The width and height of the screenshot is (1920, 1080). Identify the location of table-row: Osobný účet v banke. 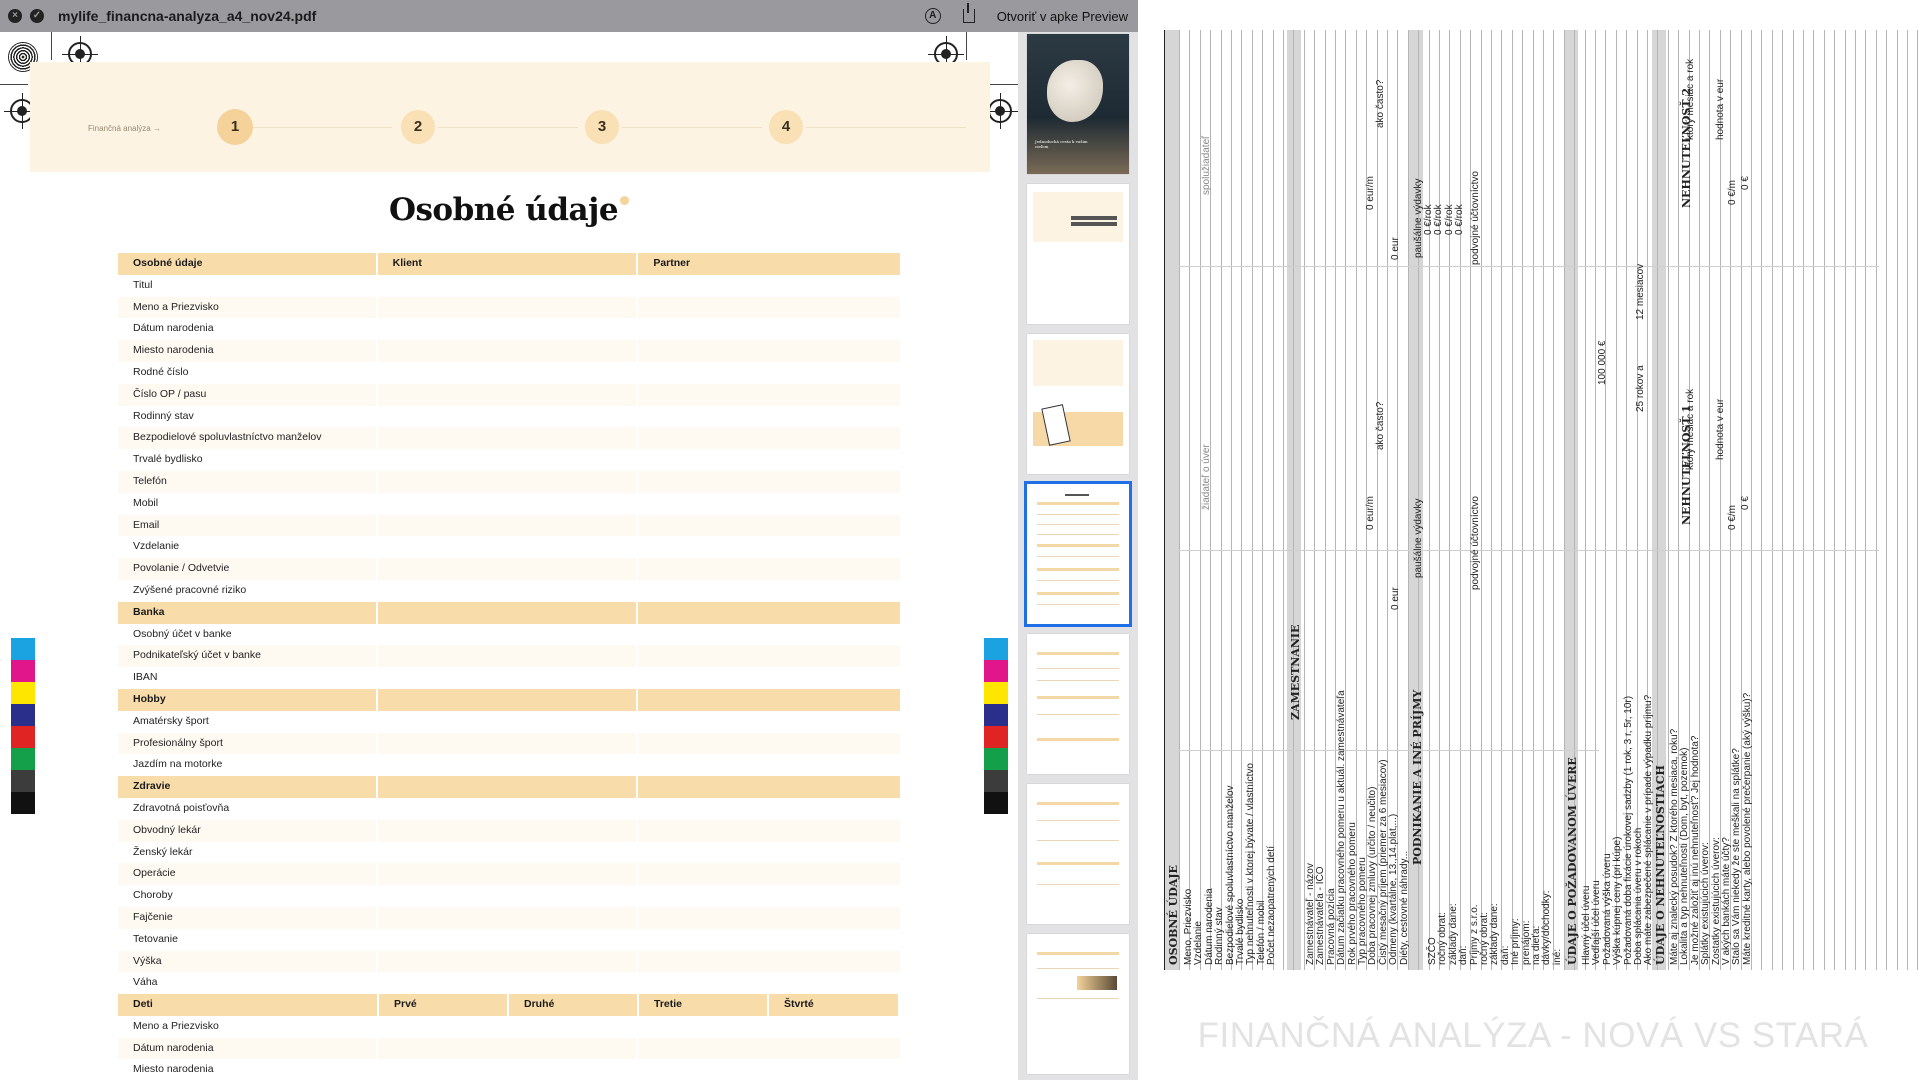
(509, 634).